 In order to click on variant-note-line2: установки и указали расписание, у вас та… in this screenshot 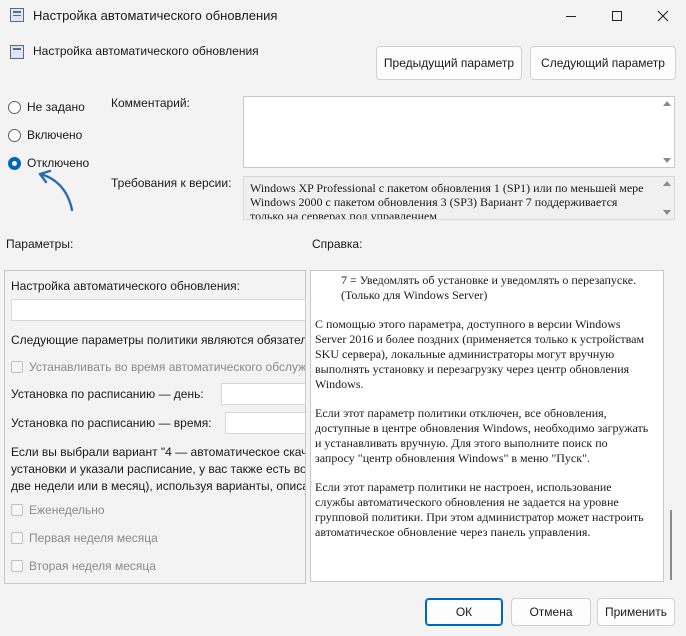, I will do `click(158, 469)`.